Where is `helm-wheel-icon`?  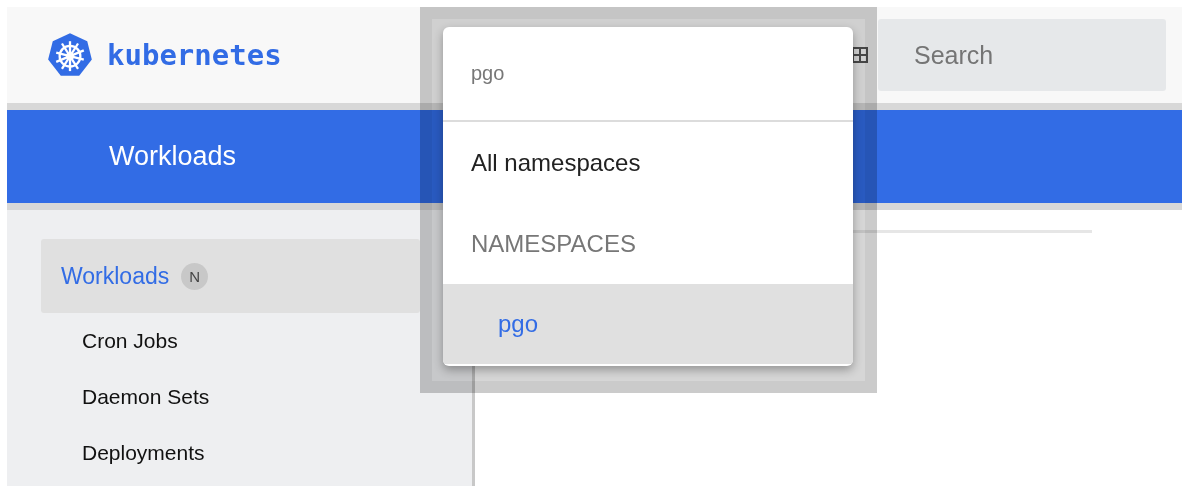
helm-wheel-icon is located at coordinates (70, 55).